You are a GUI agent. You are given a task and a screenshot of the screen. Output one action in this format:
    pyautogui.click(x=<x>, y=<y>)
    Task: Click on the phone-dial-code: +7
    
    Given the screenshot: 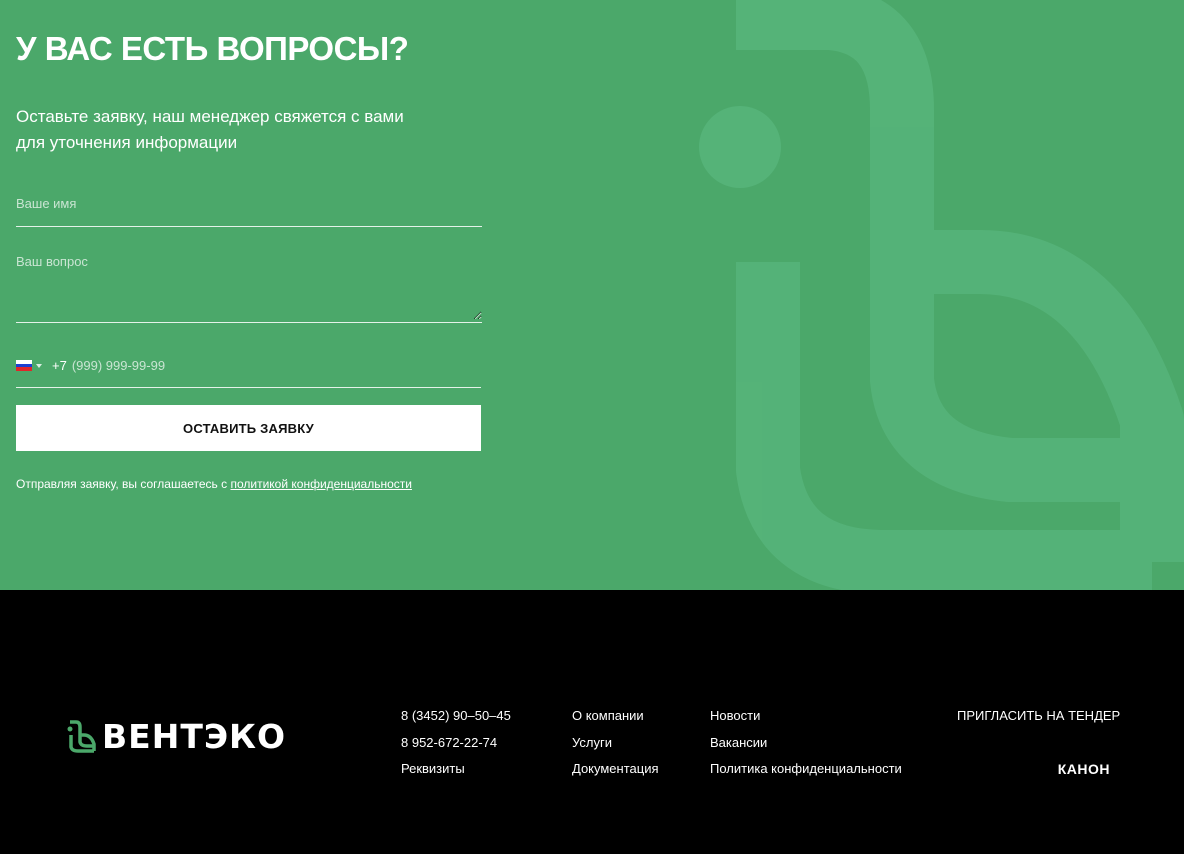 What is the action you would take?
    pyautogui.click(x=59, y=365)
    